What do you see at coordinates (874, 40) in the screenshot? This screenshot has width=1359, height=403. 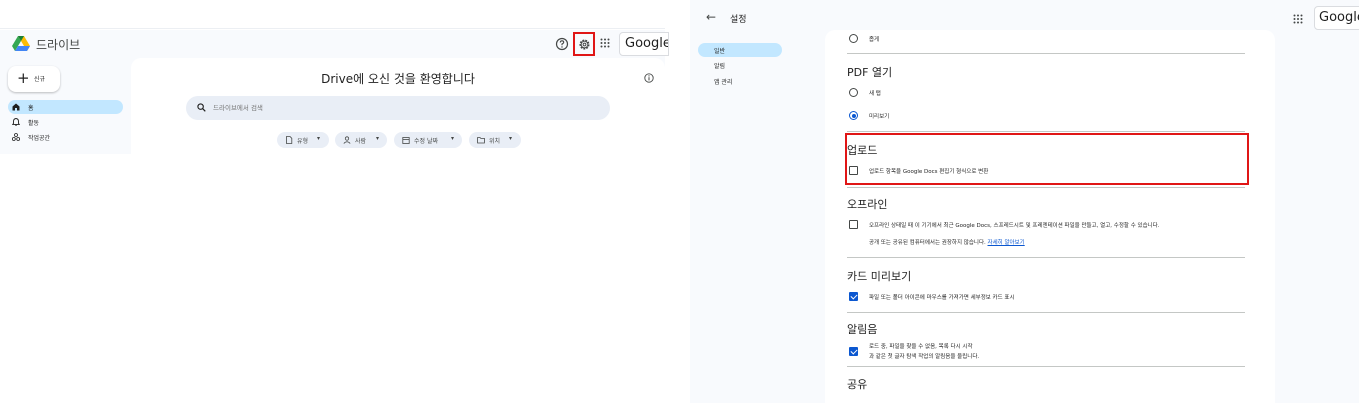 I see `option-label: 좁게` at bounding box center [874, 40].